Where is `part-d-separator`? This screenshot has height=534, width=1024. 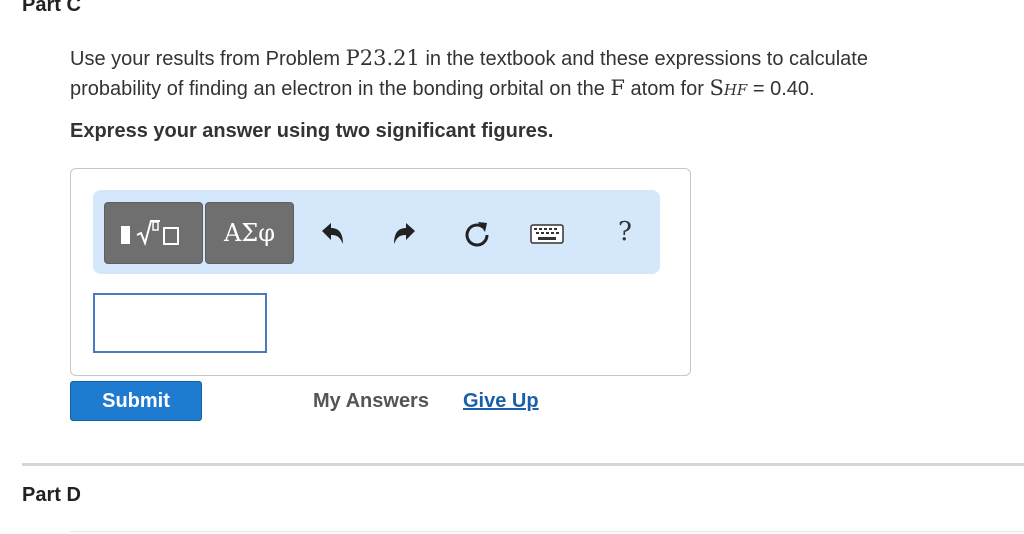
part-d-separator is located at coordinates (547, 531).